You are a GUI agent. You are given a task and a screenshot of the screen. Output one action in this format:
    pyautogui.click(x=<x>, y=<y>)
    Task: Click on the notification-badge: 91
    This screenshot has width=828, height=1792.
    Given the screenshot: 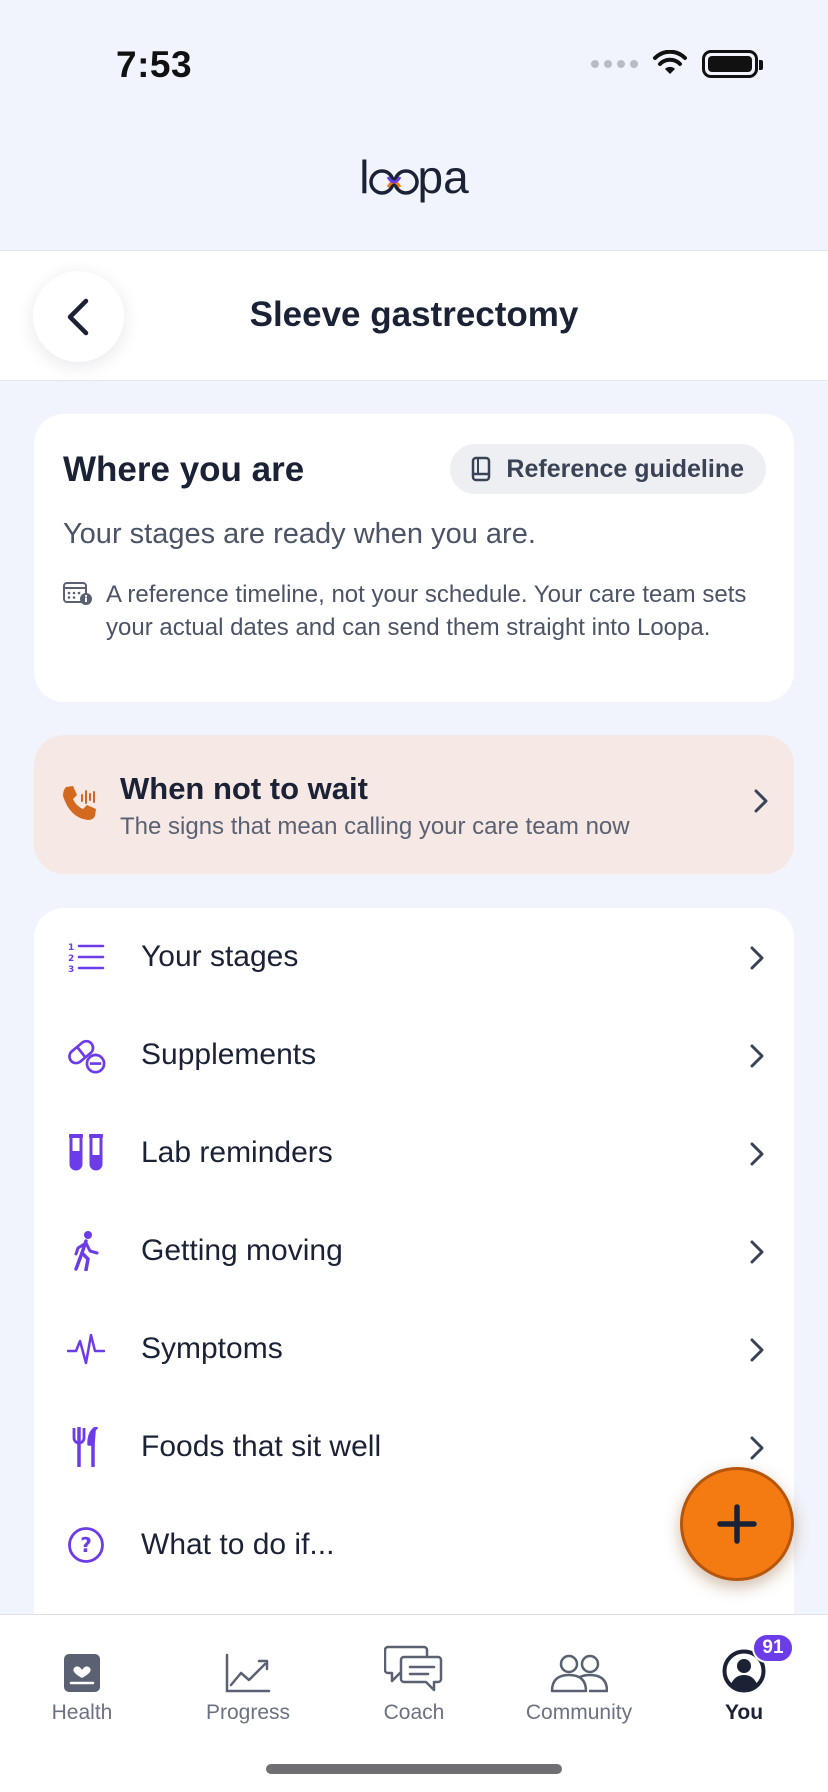 What is the action you would take?
    pyautogui.click(x=773, y=1648)
    